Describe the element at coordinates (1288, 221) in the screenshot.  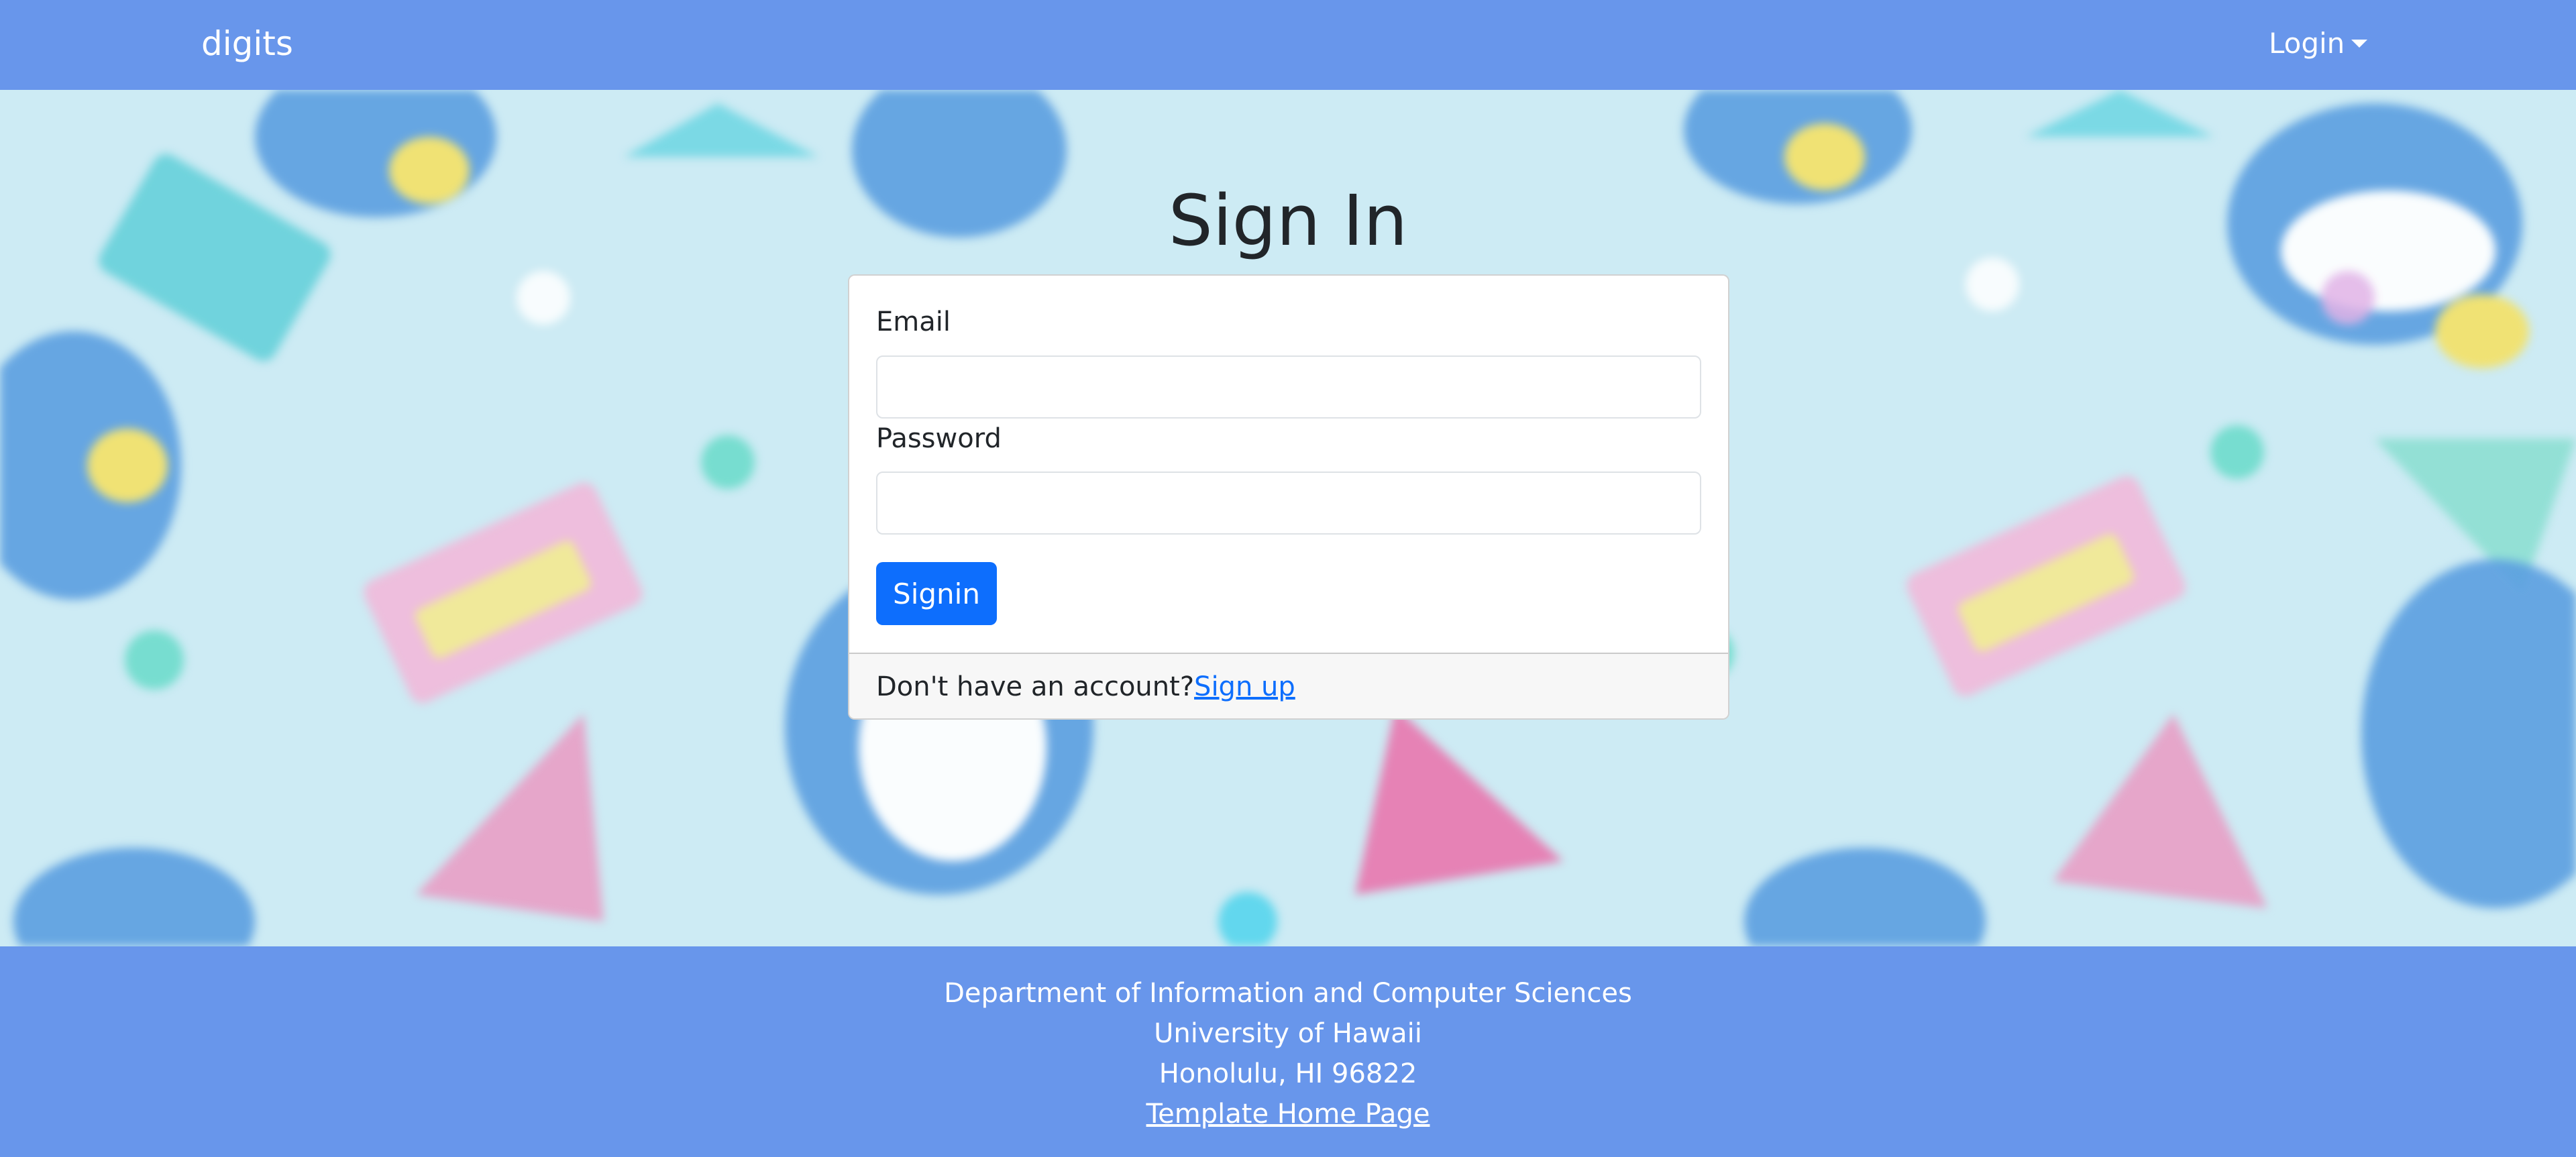
I see `page-title: Sign In` at that location.